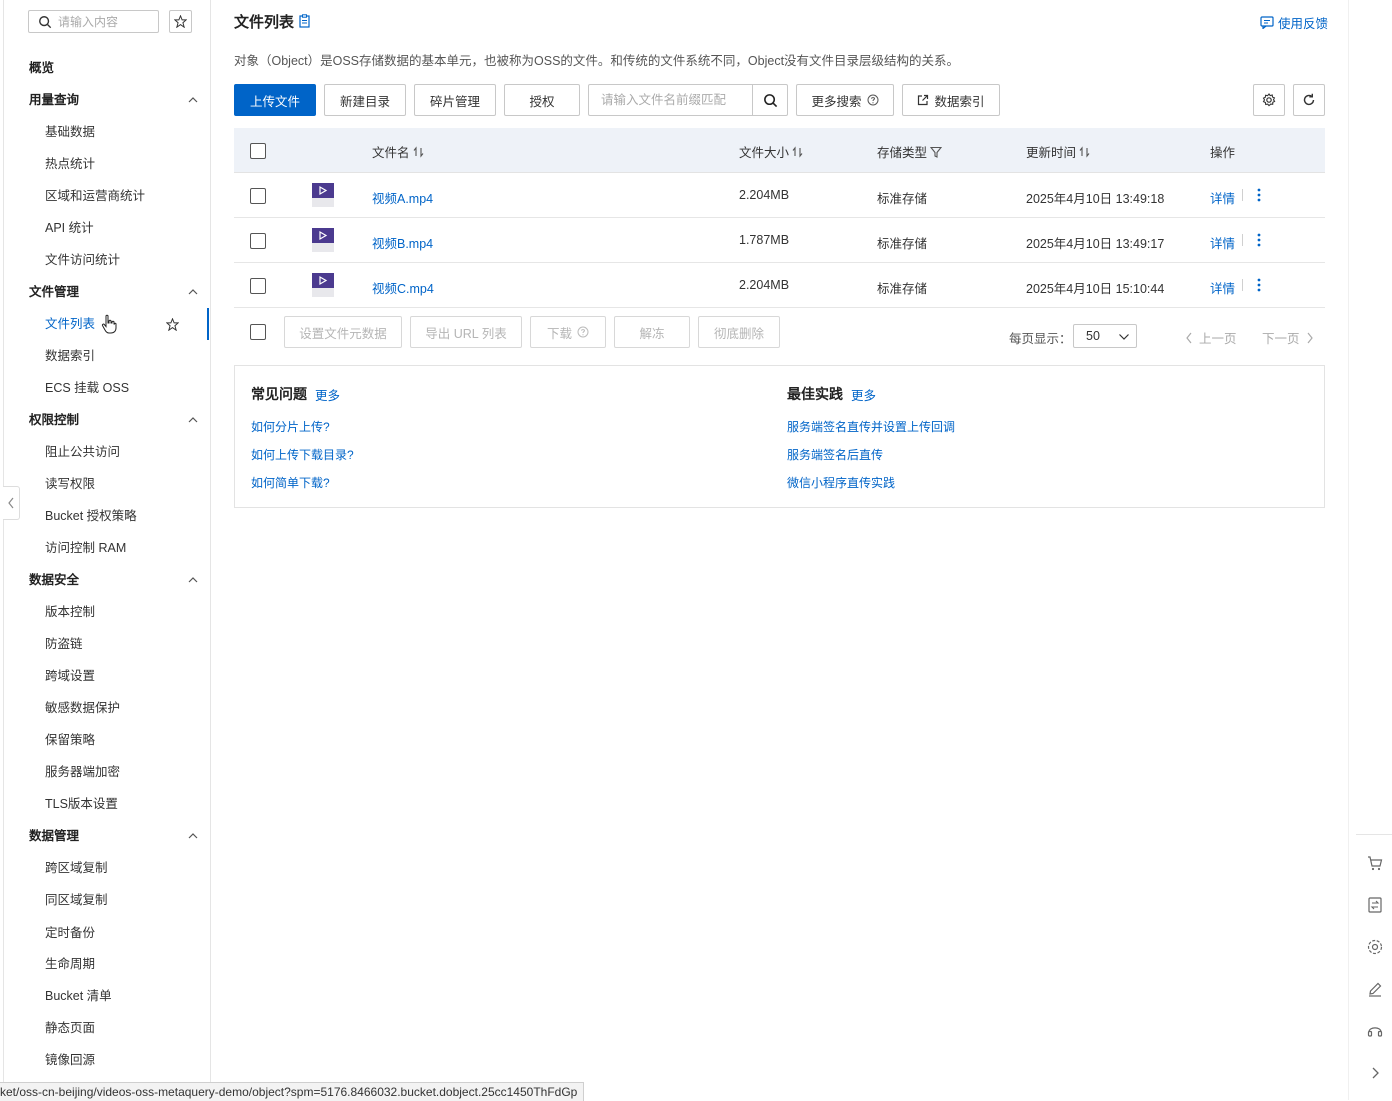 This screenshot has width=1392, height=1101. What do you see at coordinates (82, 260) in the screenshot?
I see `sidebar-item-file-access: 文件访问统计` at bounding box center [82, 260].